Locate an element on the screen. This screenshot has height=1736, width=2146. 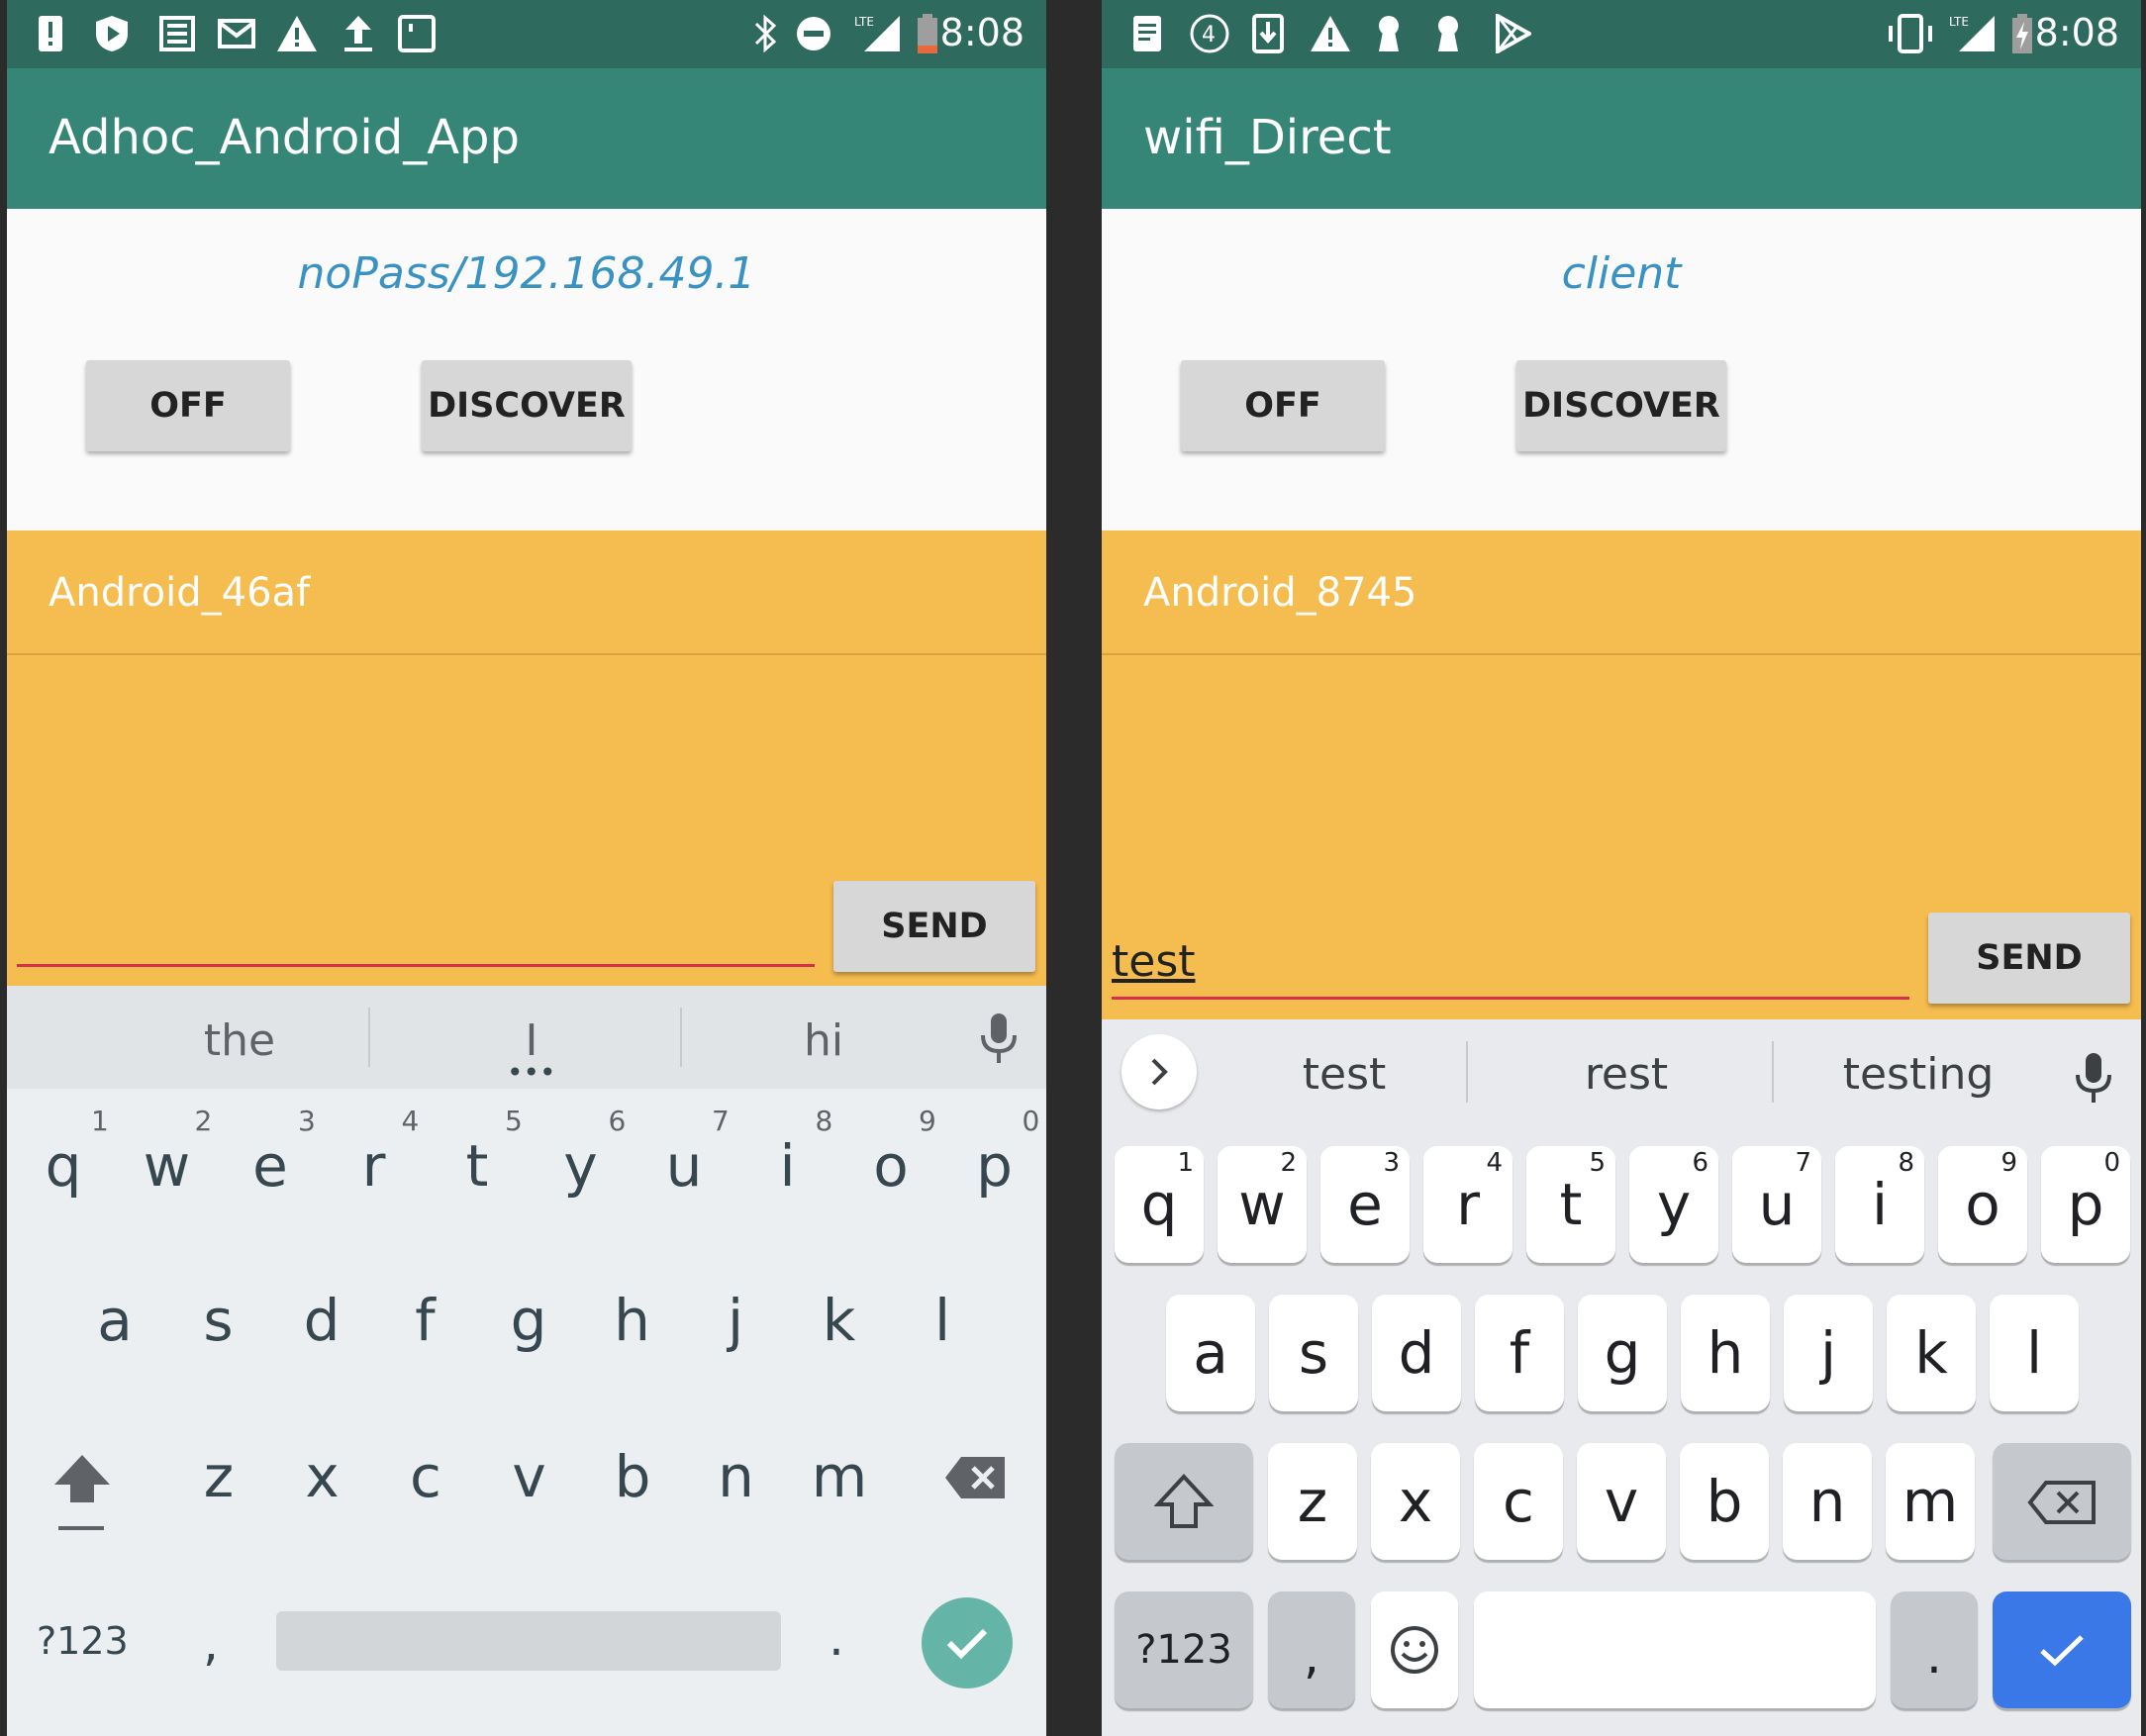
key-o: o9 is located at coordinates (1982, 1204).